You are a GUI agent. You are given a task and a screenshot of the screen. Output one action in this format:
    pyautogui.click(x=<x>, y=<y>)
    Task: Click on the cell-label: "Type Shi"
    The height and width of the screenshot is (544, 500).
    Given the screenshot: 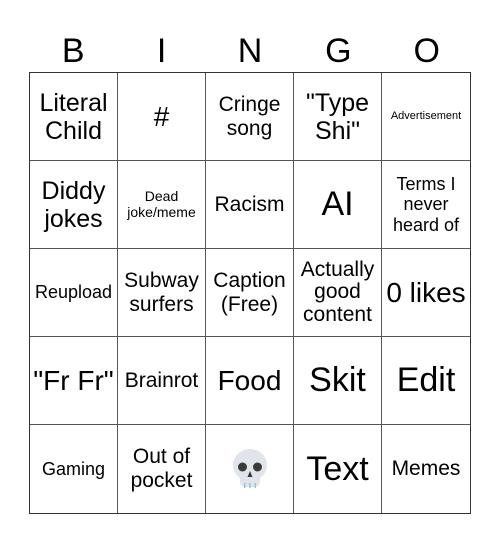 What is the action you would take?
    pyautogui.click(x=337, y=116)
    